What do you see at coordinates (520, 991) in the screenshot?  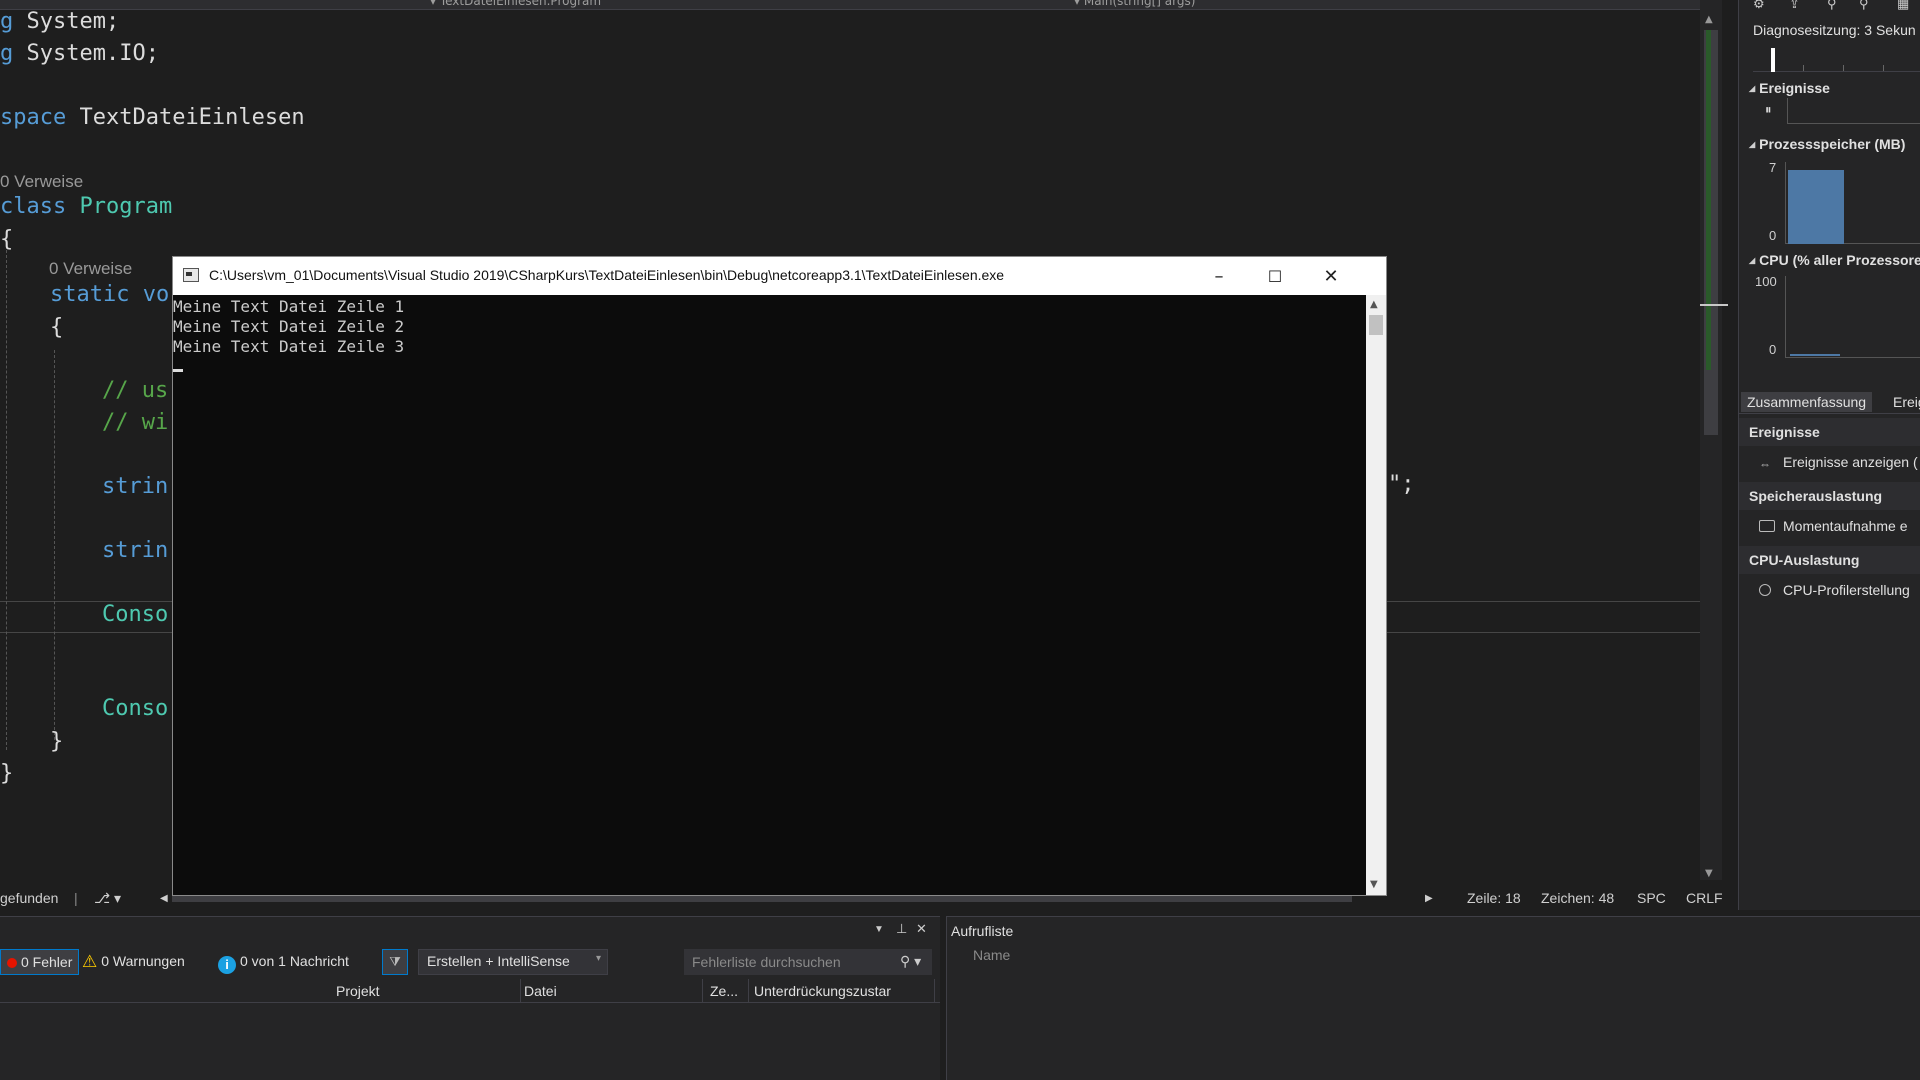 I see `column-separator` at bounding box center [520, 991].